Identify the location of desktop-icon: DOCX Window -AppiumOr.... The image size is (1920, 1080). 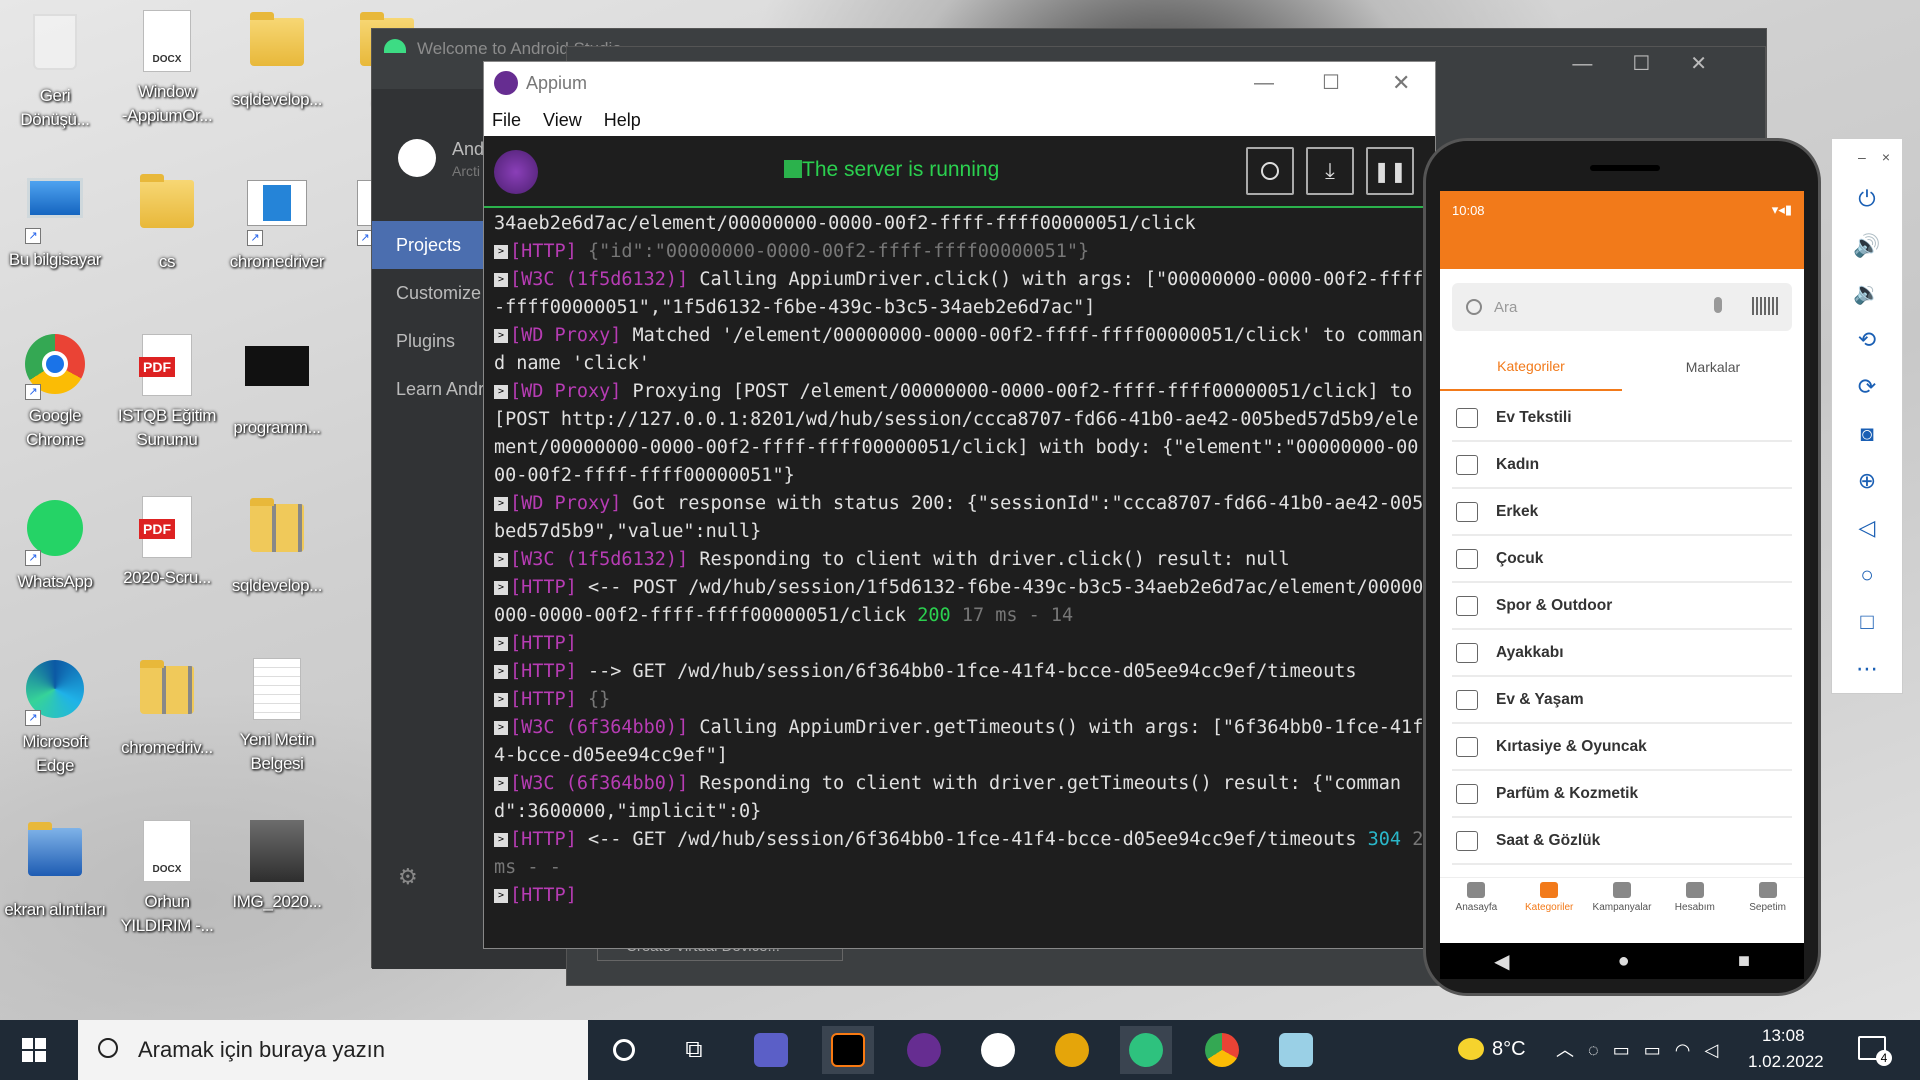
(167, 69).